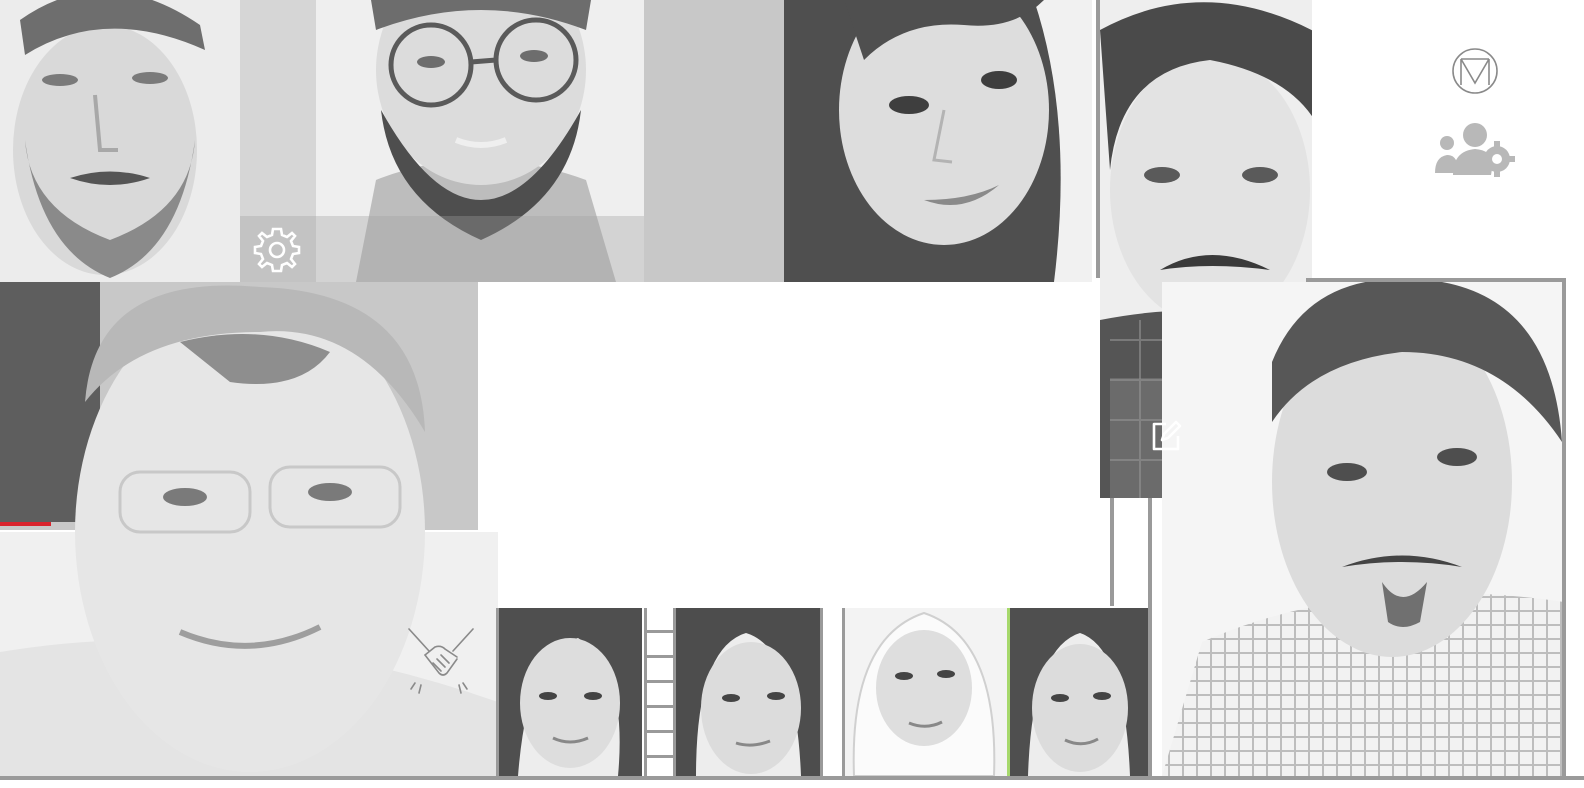 The height and width of the screenshot is (788, 1584). What do you see at coordinates (926, 692) in the screenshot?
I see `portrait-woman-hijab` at bounding box center [926, 692].